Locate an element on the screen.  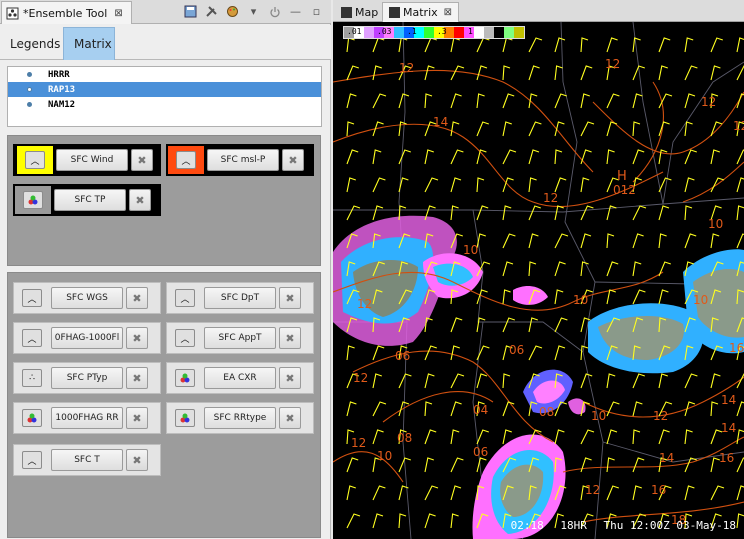
field-button-sfc-rrtype: SFC RRtype is located at coordinates (240, 418).